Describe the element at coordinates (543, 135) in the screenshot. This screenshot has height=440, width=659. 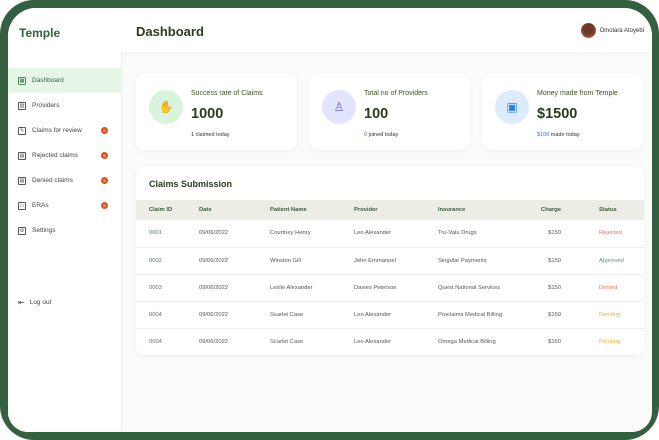
I see `stat-highlight: $100` at that location.